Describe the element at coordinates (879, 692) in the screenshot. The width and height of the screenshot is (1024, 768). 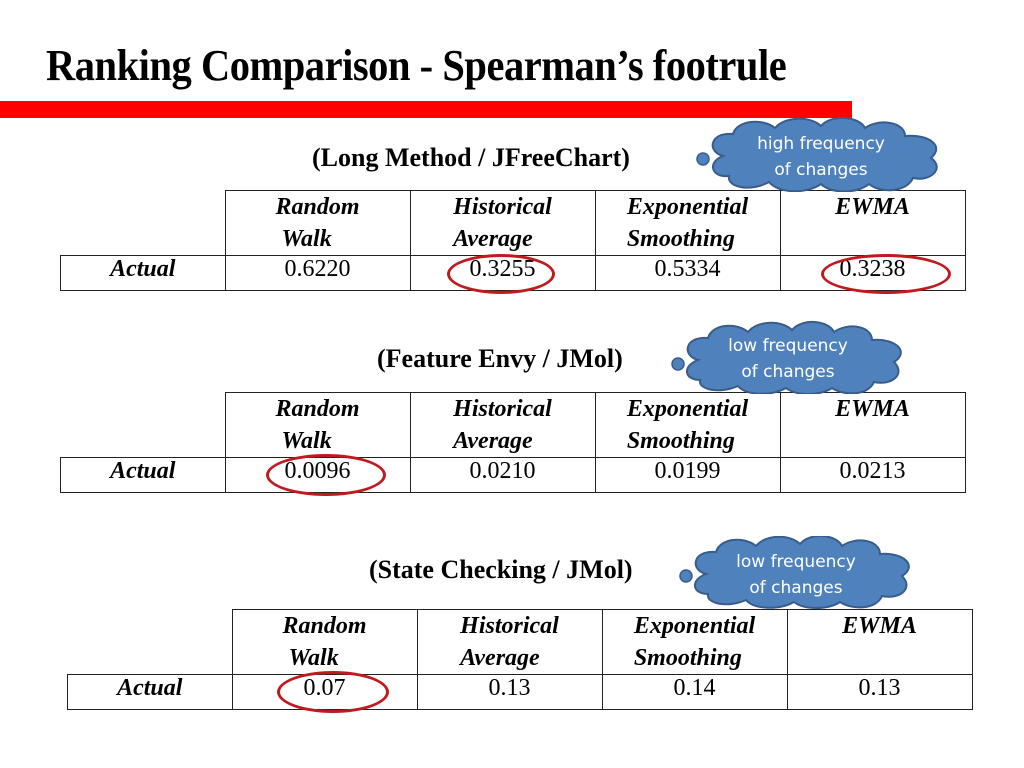
I see `value-cell-ewma: 0.13` at that location.